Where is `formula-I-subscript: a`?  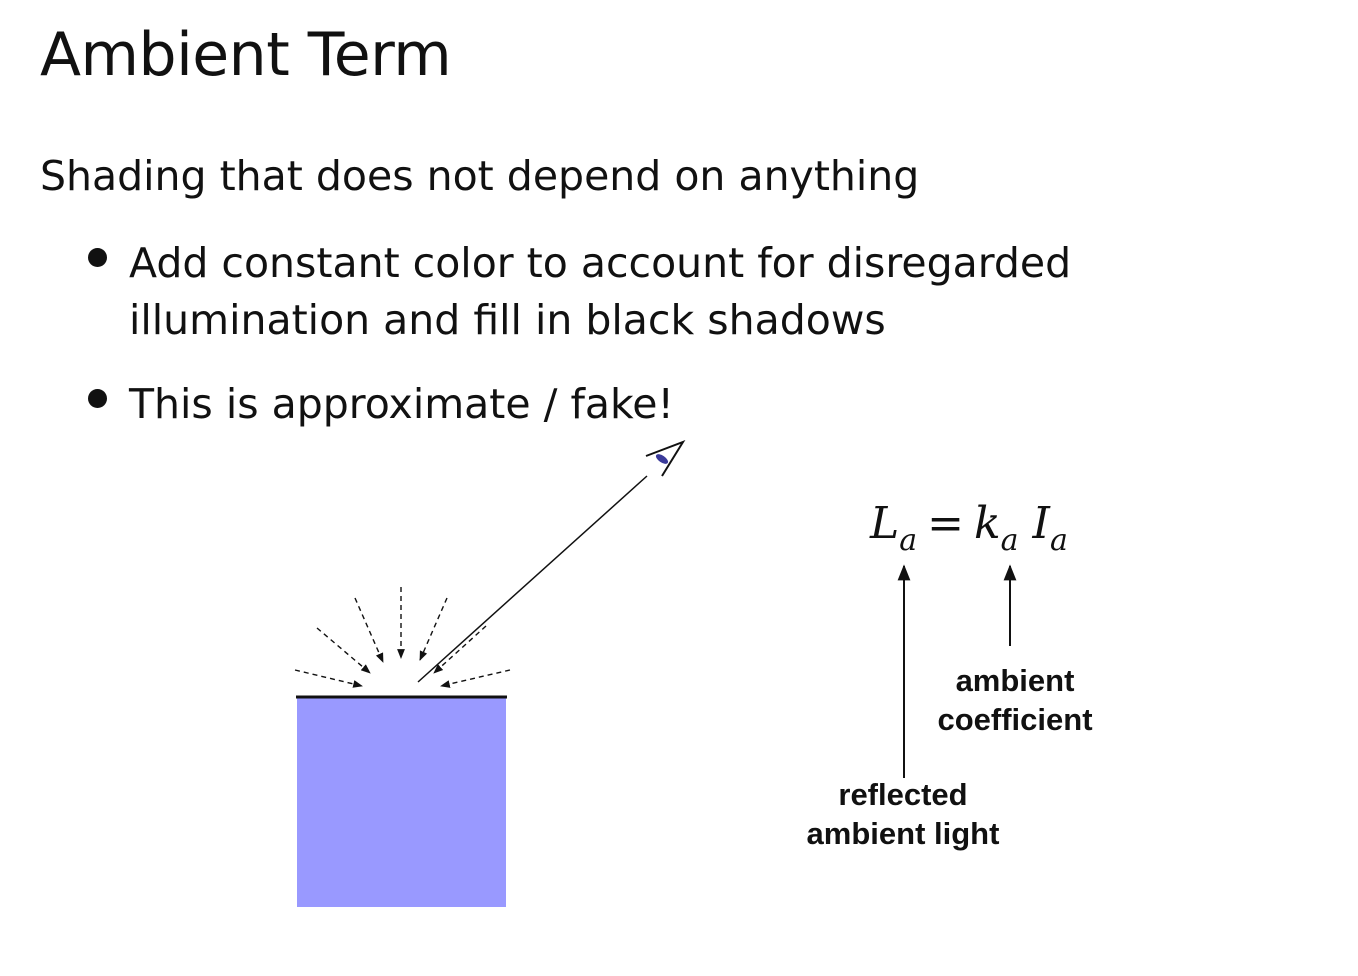
formula-I-subscript: a is located at coordinates (1058, 540).